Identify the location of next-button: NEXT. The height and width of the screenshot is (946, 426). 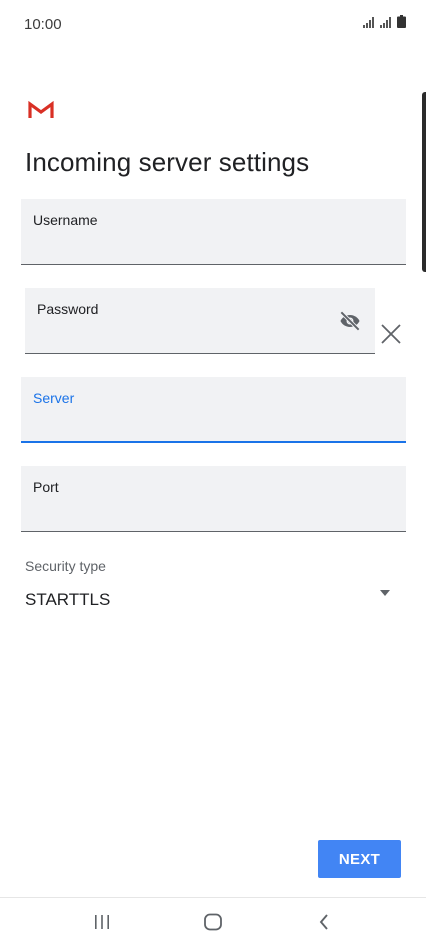
(359, 859).